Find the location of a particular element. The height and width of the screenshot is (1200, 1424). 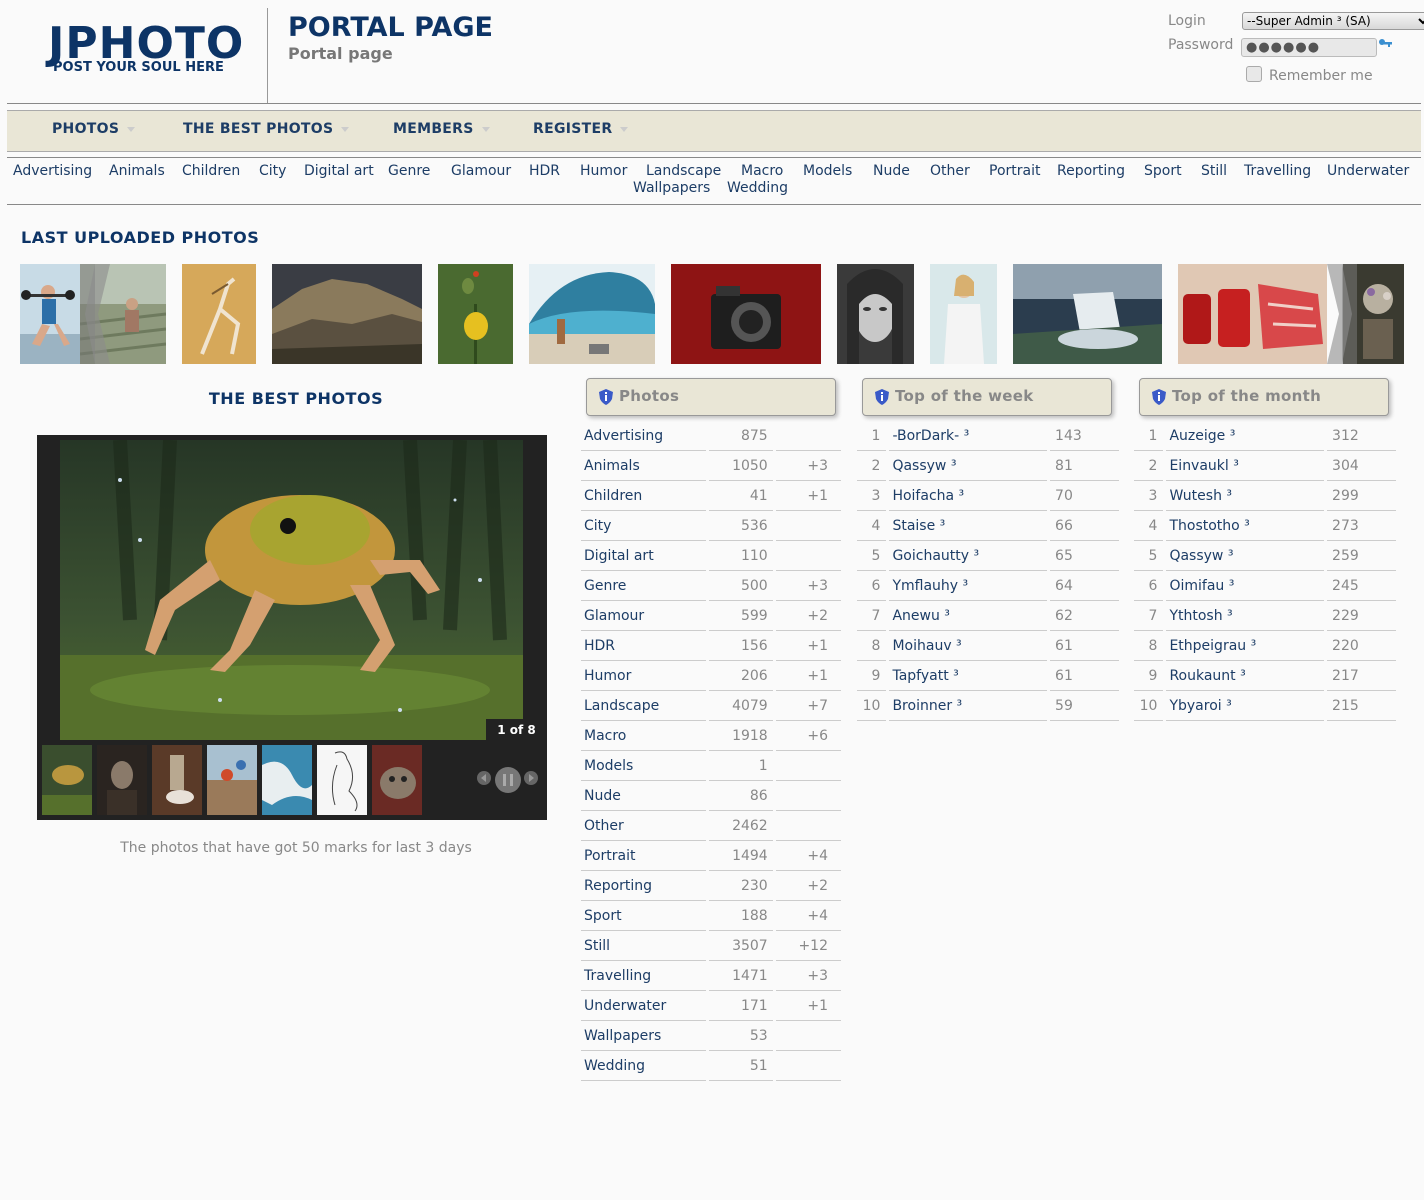

member-link: Ythtosh ³ is located at coordinates (1245, 616).